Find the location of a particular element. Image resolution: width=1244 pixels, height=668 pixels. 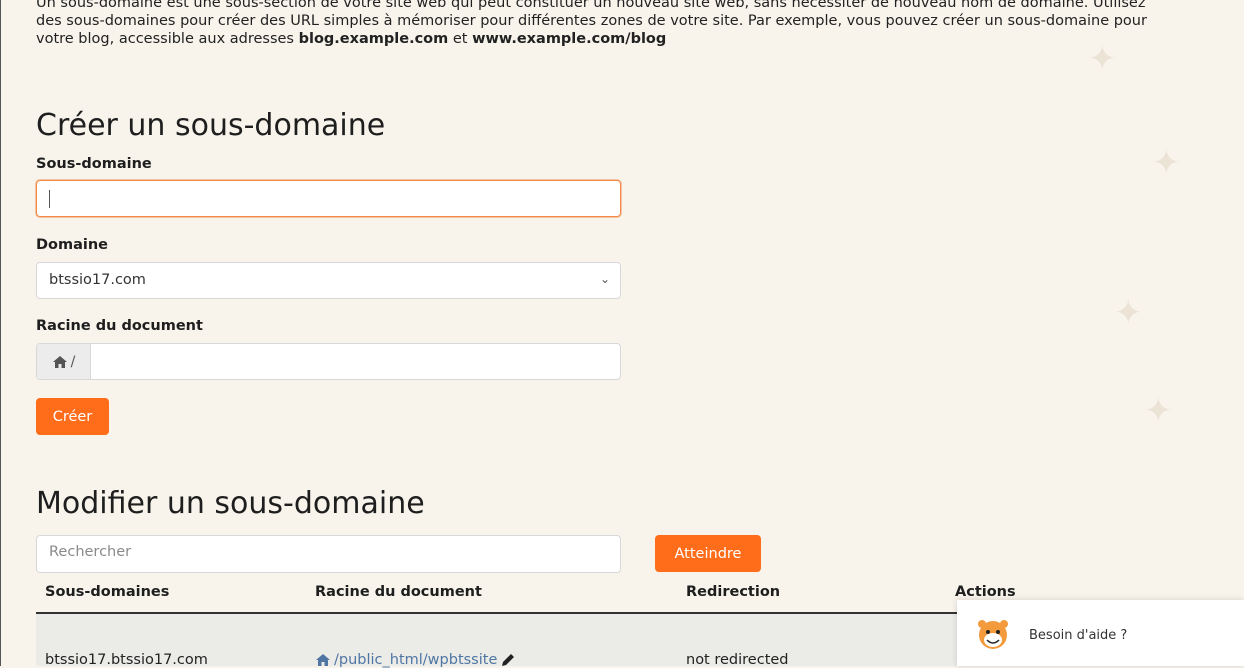

document-root-field: / is located at coordinates (328, 361).